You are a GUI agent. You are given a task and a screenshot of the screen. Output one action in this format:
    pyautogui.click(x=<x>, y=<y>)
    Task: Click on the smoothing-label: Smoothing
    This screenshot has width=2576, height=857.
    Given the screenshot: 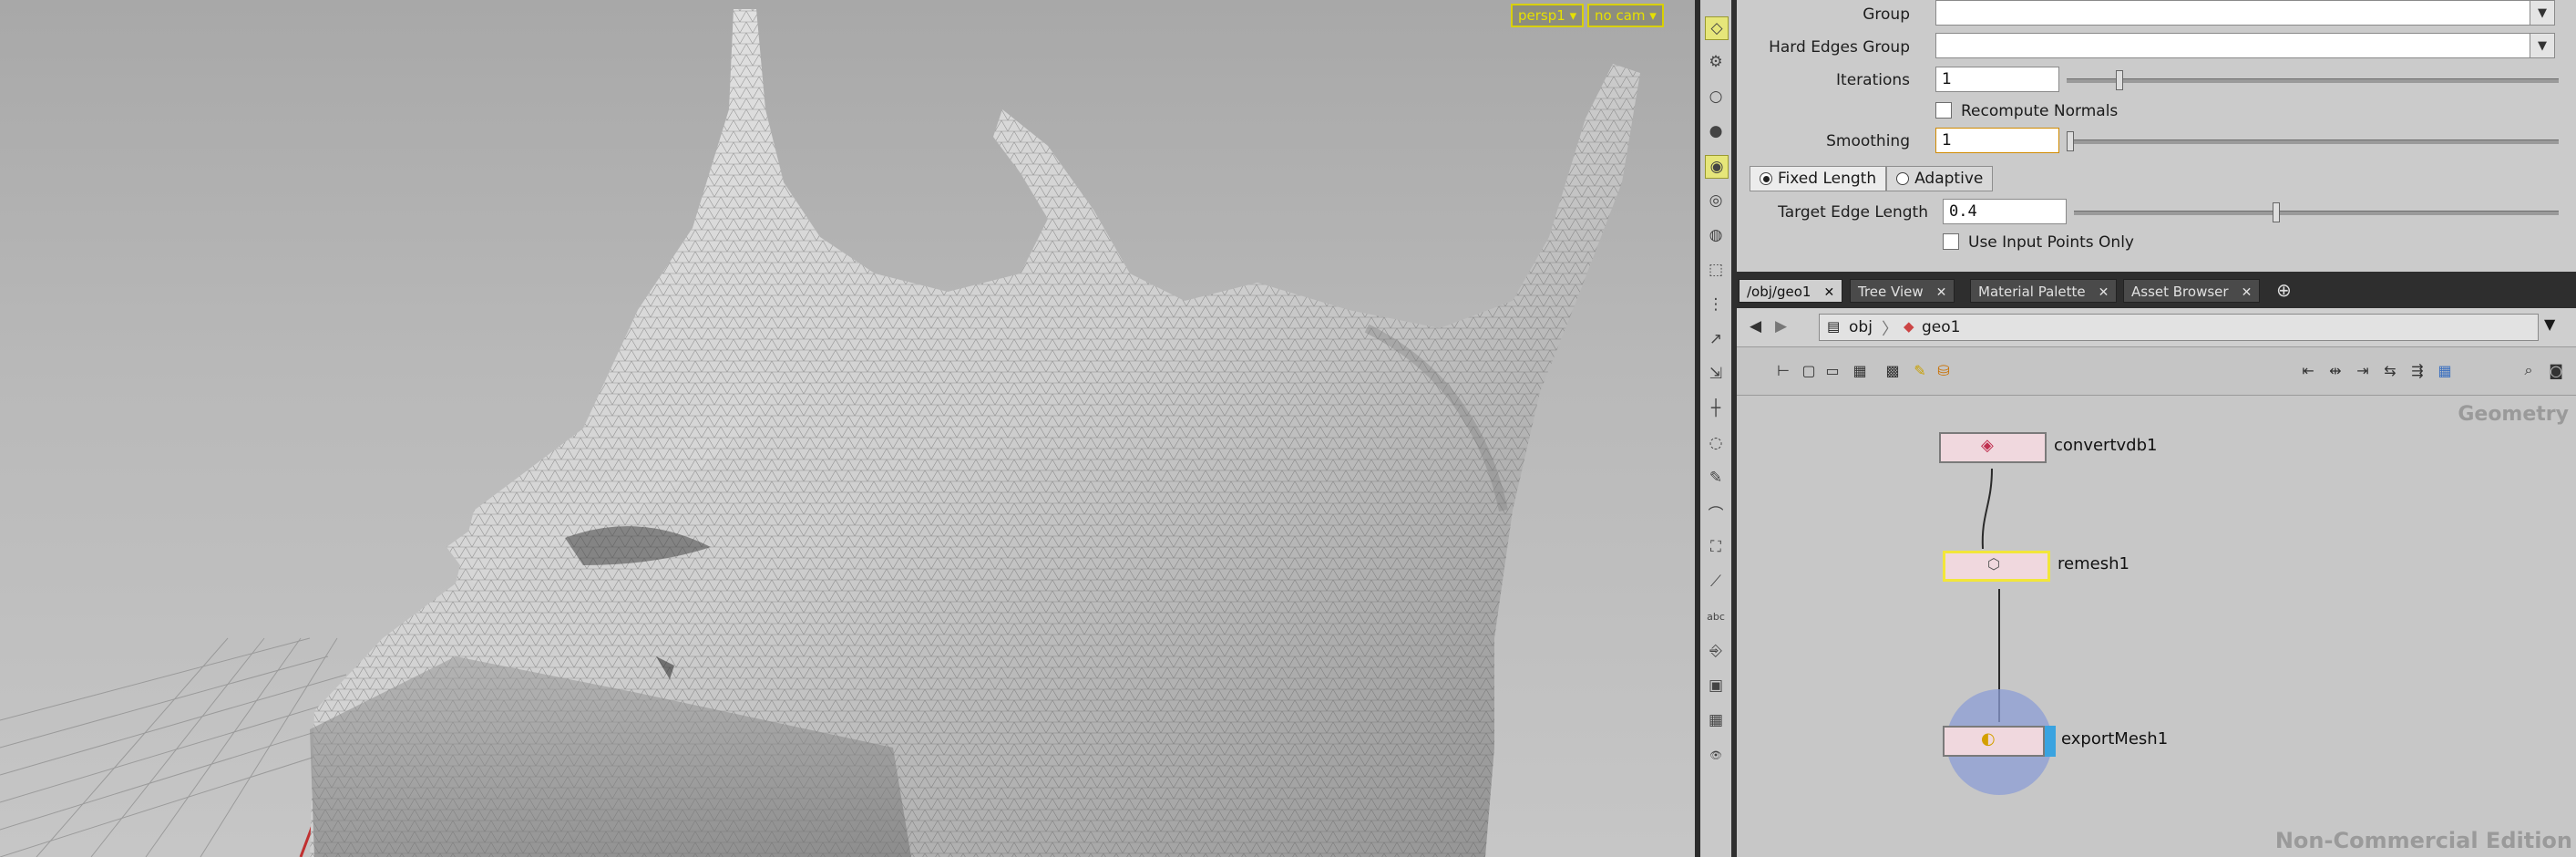 What is the action you would take?
    pyautogui.click(x=1868, y=141)
    